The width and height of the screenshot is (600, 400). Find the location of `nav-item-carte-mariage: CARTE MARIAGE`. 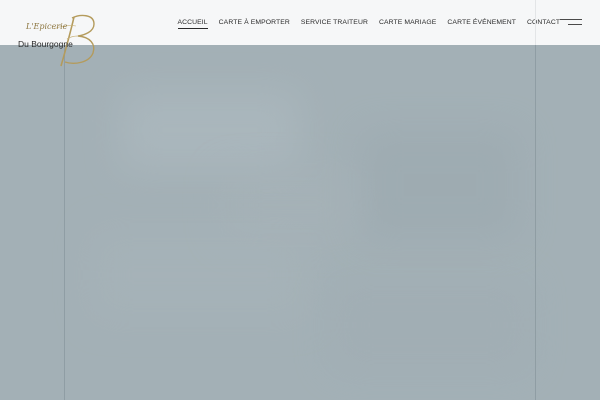

nav-item-carte-mariage: CARTE MARIAGE is located at coordinates (407, 22).